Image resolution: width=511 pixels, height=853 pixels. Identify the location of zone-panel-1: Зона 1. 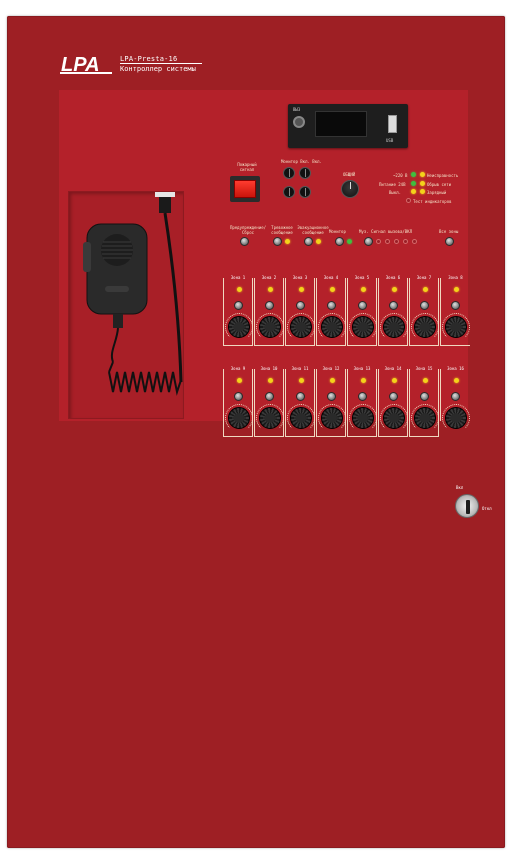
(238, 310).